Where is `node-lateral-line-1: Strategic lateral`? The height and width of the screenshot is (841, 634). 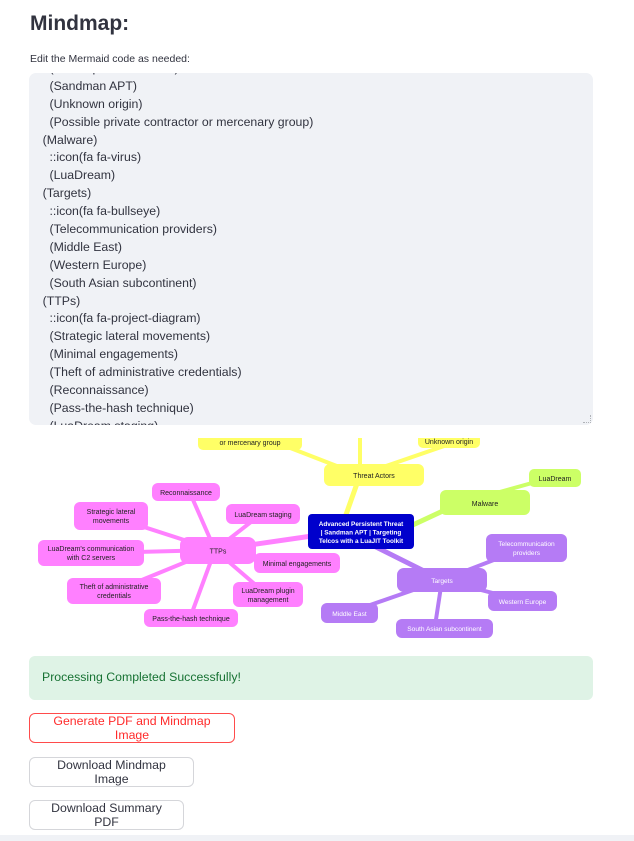
node-lateral-line-1: Strategic lateral is located at coordinates (111, 512).